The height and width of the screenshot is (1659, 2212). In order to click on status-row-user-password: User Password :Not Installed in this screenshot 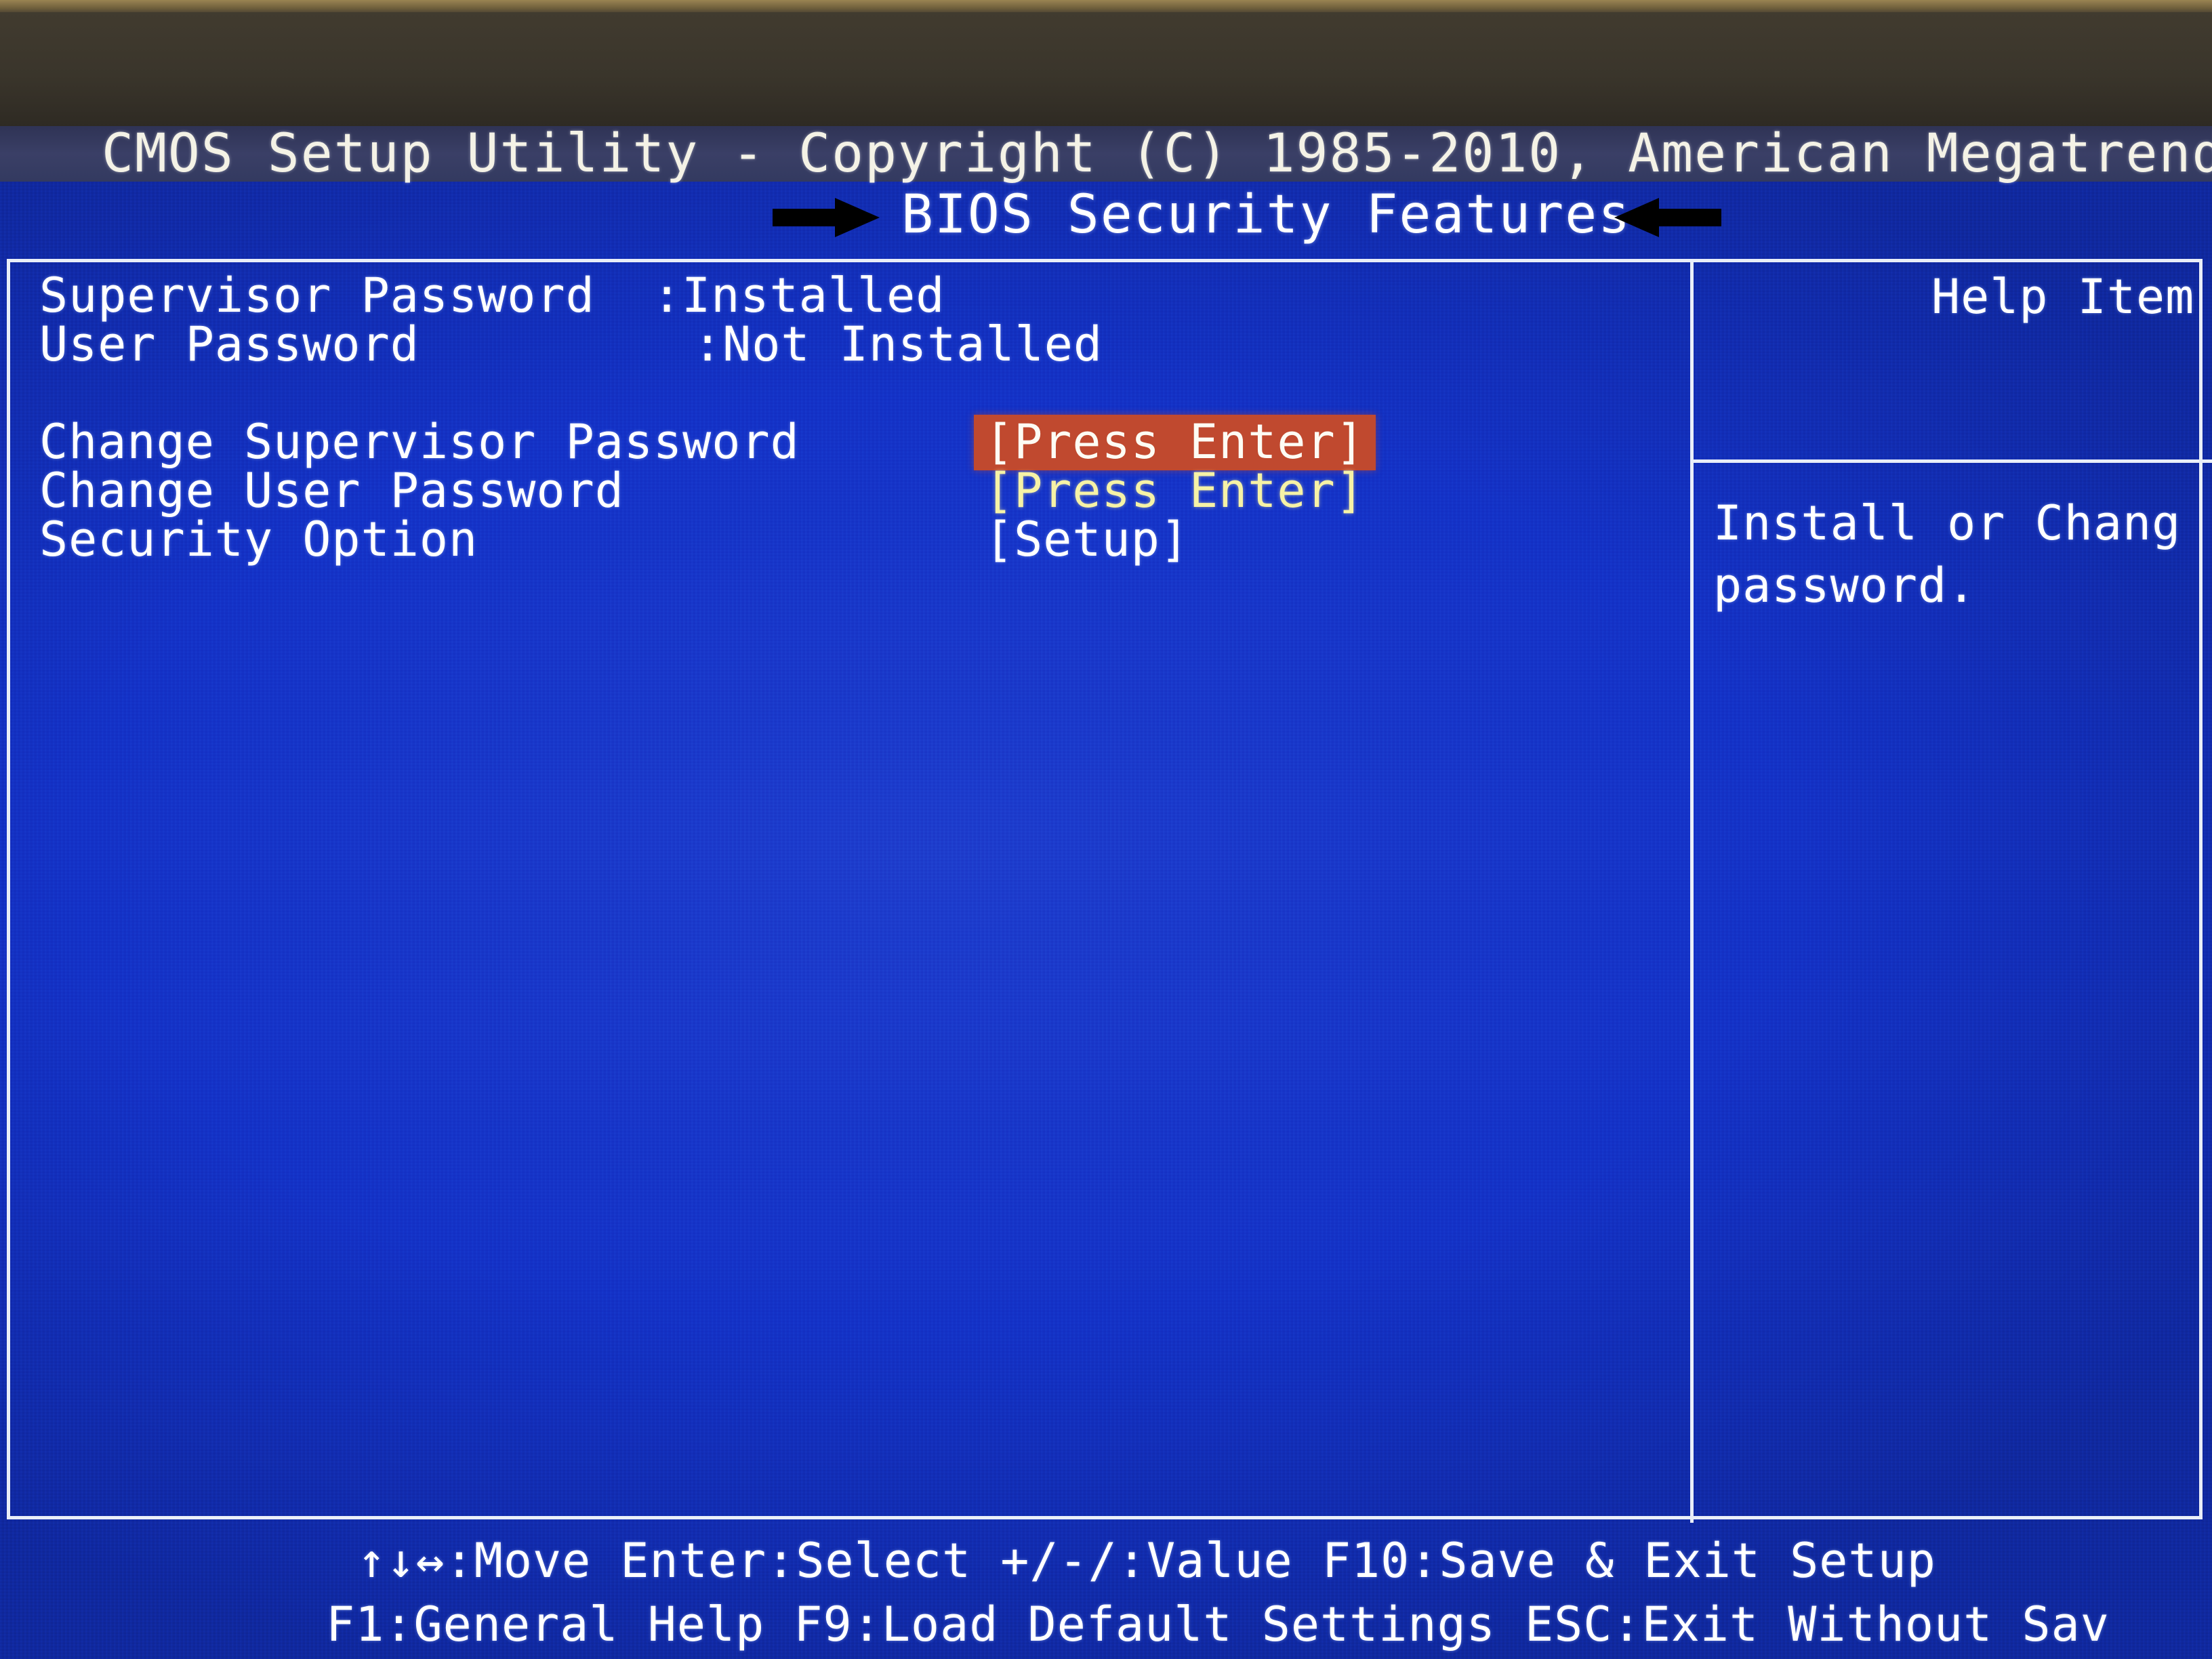, I will do `click(859, 344)`.